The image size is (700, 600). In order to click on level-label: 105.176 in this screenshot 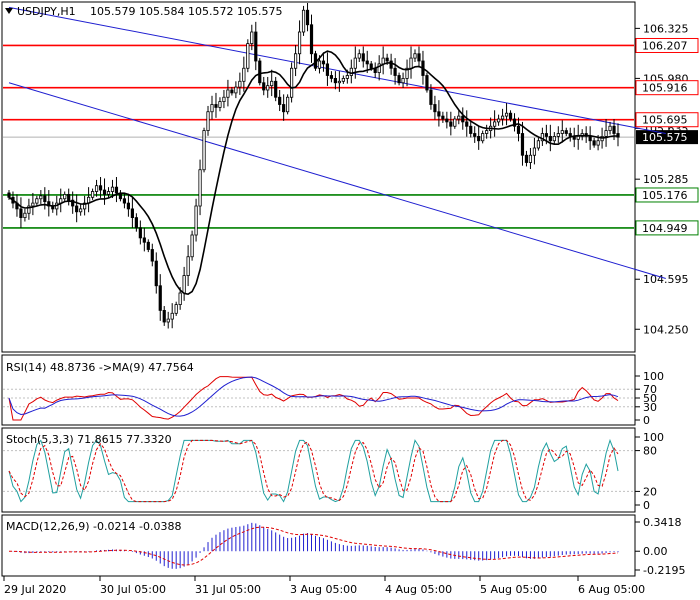, I will do `click(665, 195)`.